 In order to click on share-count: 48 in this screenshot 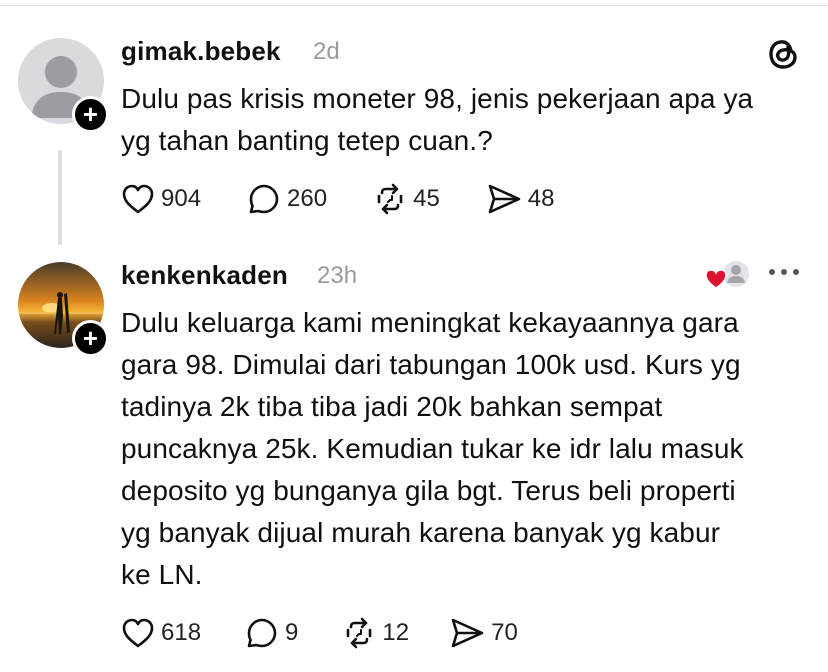, I will do `click(541, 198)`.